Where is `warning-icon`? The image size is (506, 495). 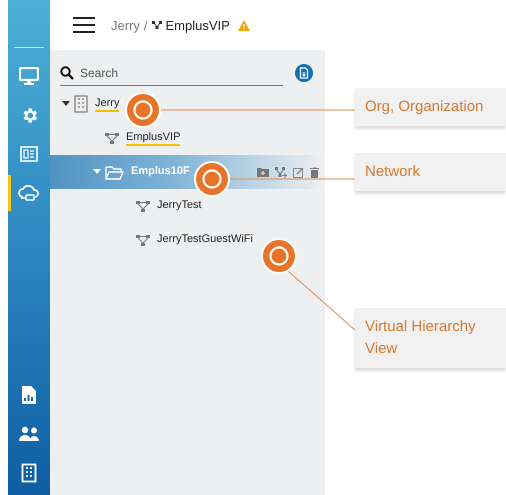 warning-icon is located at coordinates (244, 25).